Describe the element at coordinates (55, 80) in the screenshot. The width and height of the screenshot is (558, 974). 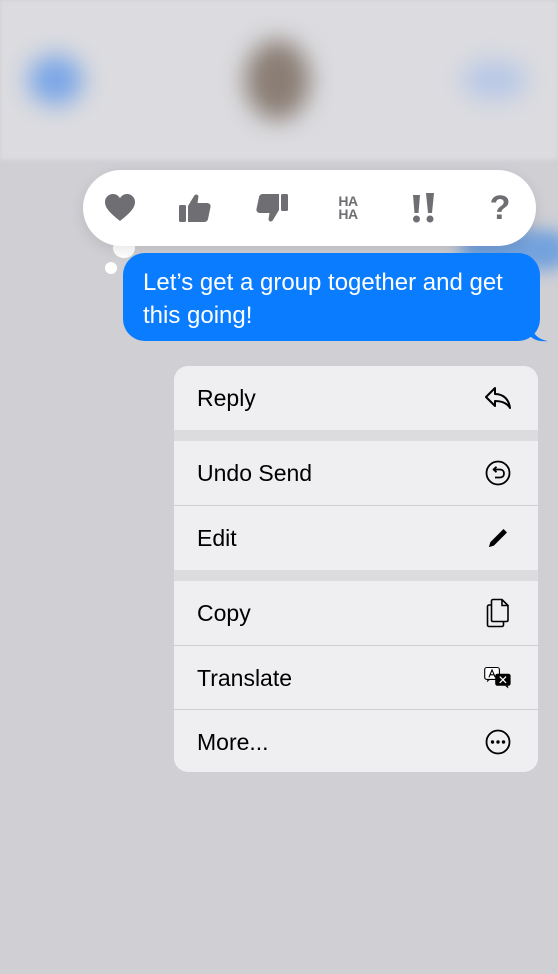
I see `blurred-back-button` at that location.